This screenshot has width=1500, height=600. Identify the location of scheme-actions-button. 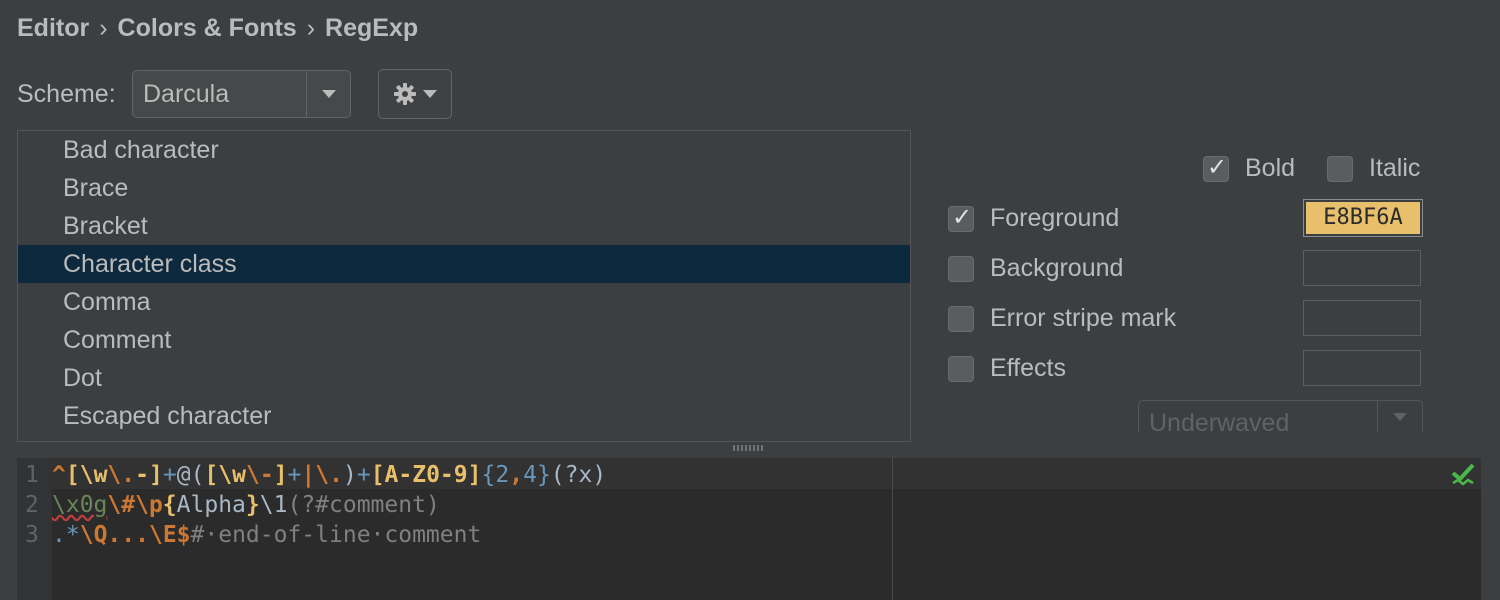
(415, 94).